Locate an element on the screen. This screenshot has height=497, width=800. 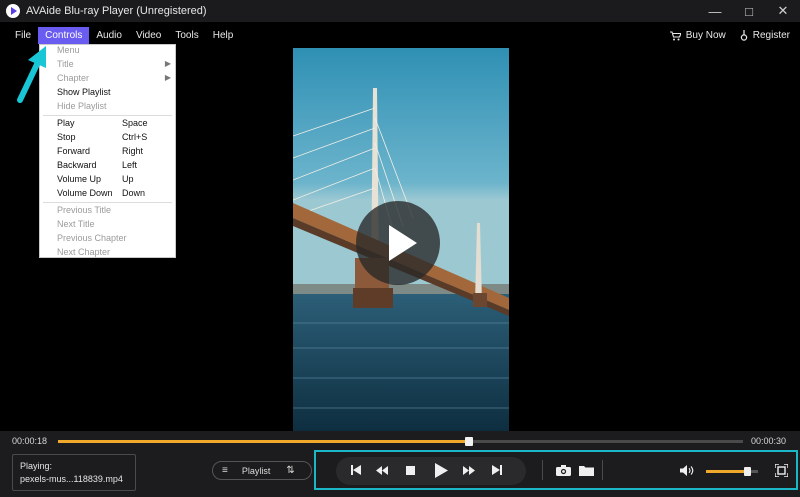
maximize-icon: □ is located at coordinates (749, 11).